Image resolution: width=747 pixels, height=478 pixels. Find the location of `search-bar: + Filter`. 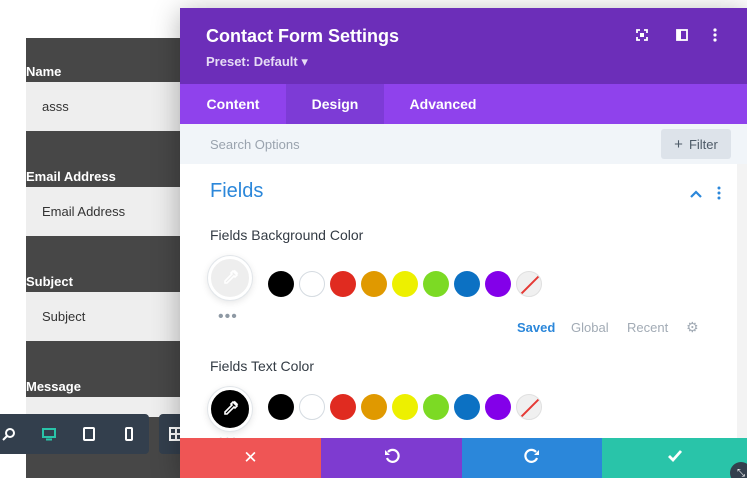

search-bar: + Filter is located at coordinates (463, 144).